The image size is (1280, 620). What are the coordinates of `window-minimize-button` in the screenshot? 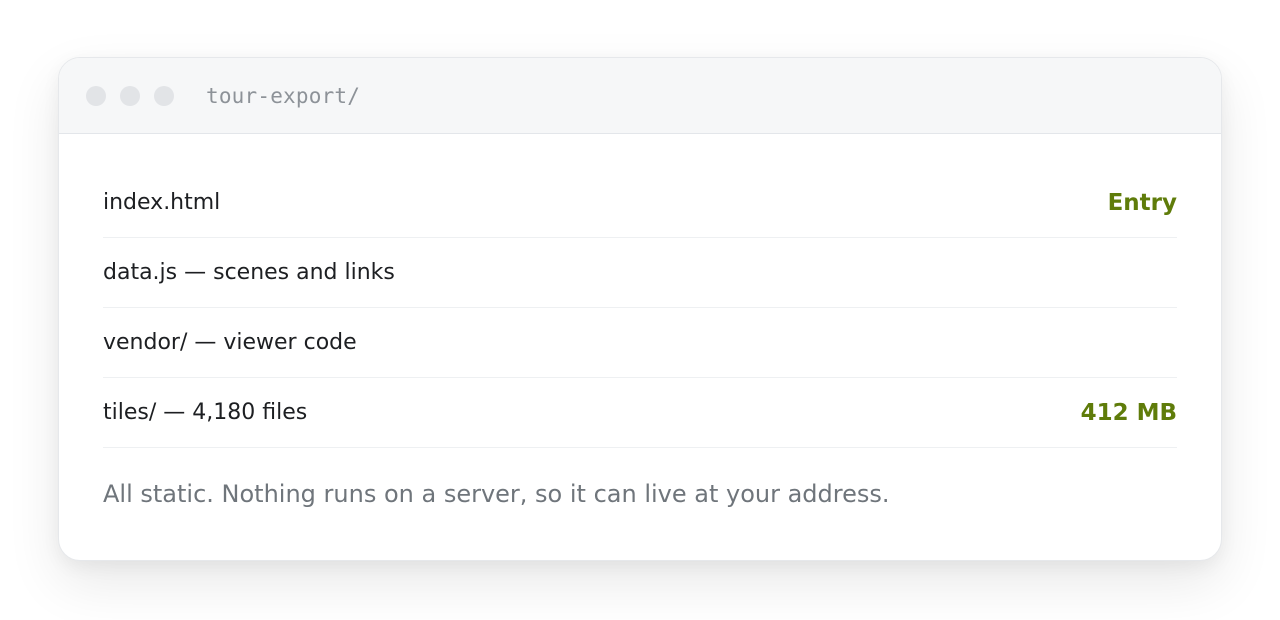 It's located at (130, 95).